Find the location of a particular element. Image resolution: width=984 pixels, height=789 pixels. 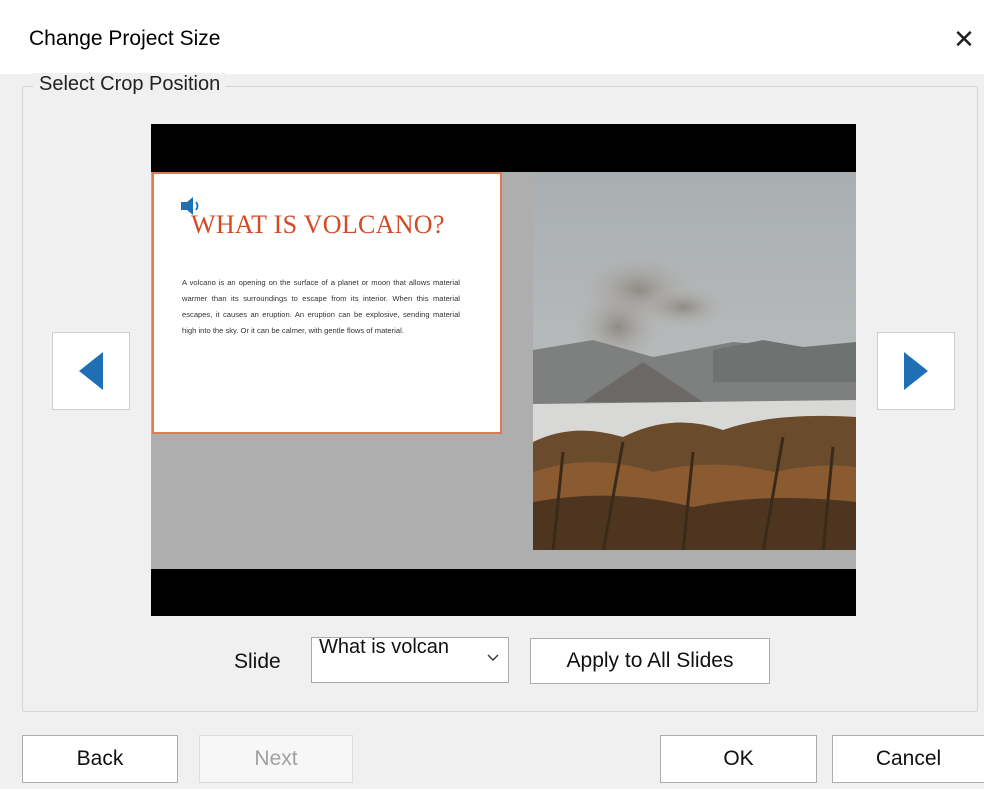

triangle-right-icon is located at coordinates (916, 371).